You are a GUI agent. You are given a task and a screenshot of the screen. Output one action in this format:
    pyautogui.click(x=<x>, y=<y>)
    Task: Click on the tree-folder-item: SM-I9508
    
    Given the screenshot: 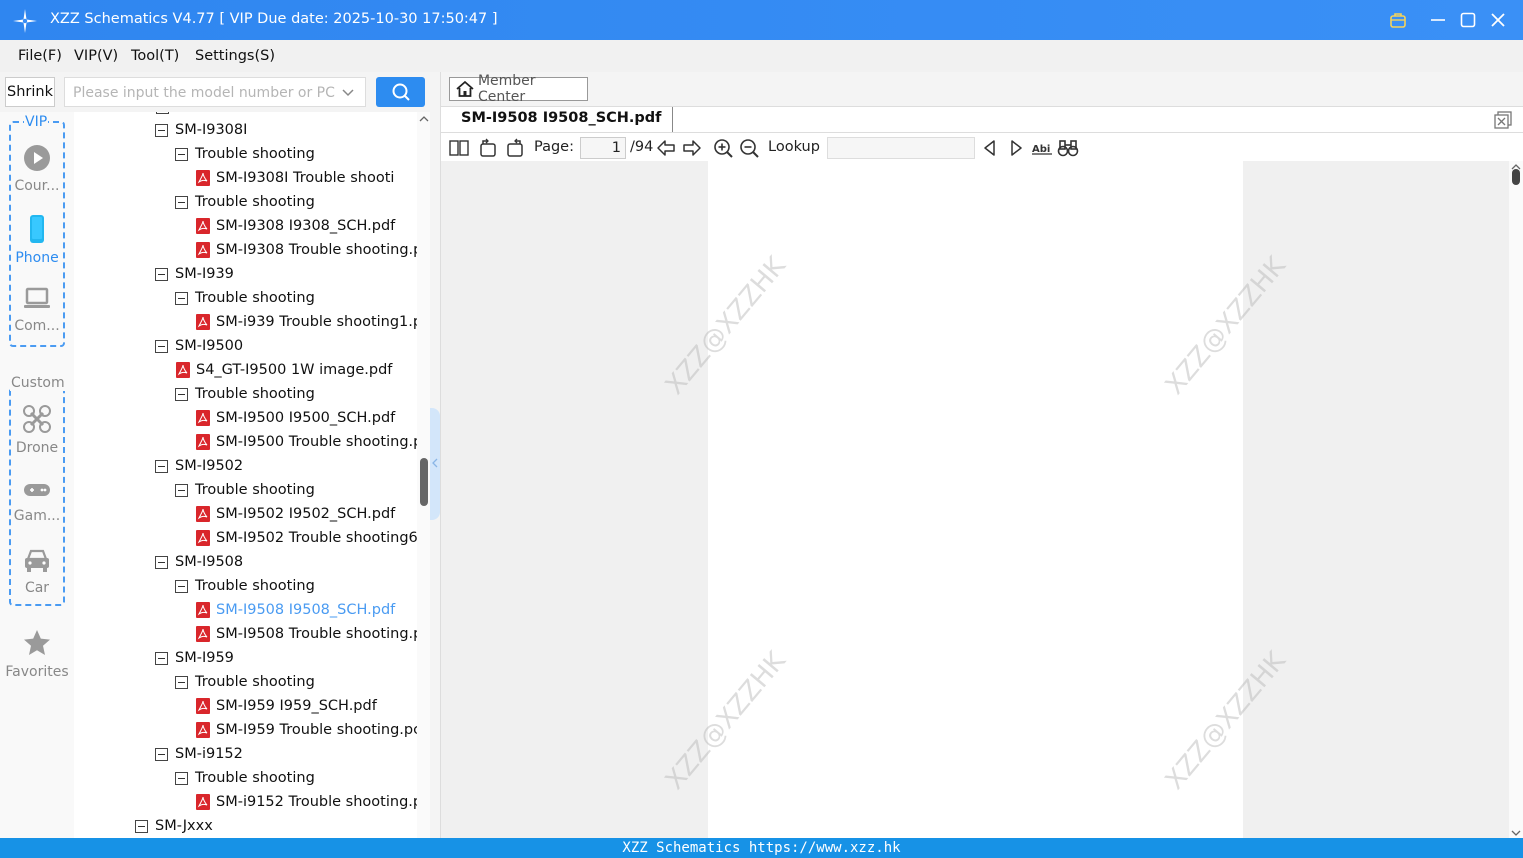 What is the action you would take?
    pyautogui.click(x=199, y=562)
    